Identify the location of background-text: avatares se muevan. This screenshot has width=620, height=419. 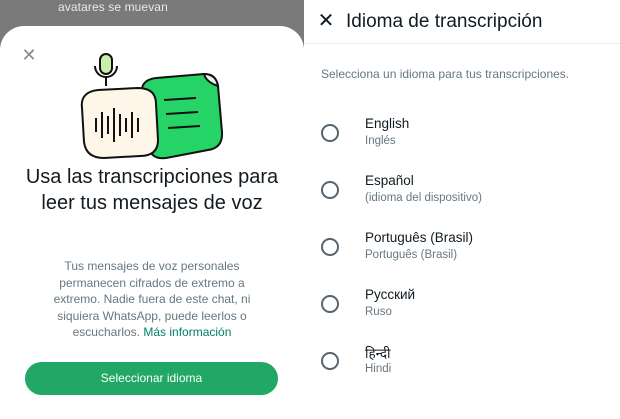
(113, 7).